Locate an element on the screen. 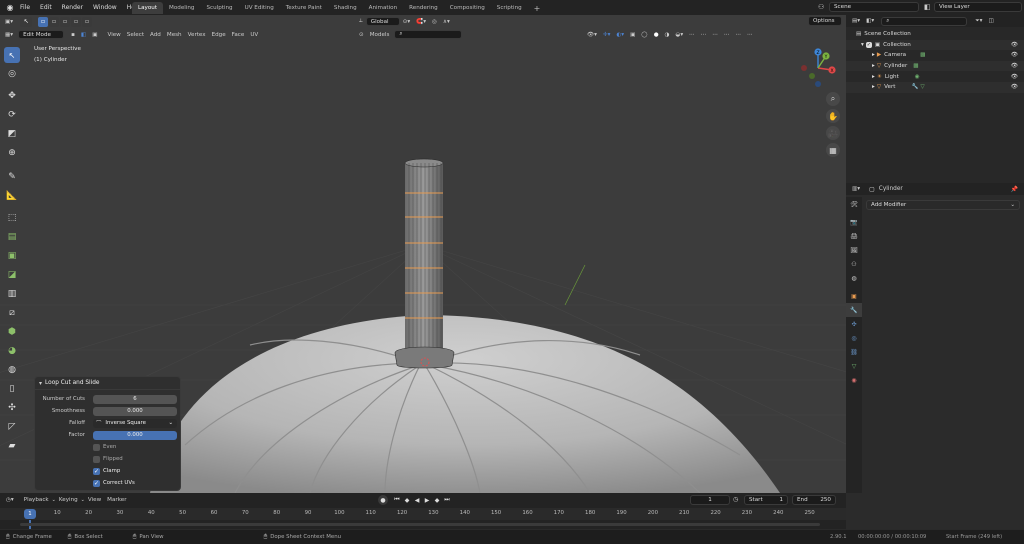  constraints-tab-icon: ⛓ is located at coordinates (854, 352).